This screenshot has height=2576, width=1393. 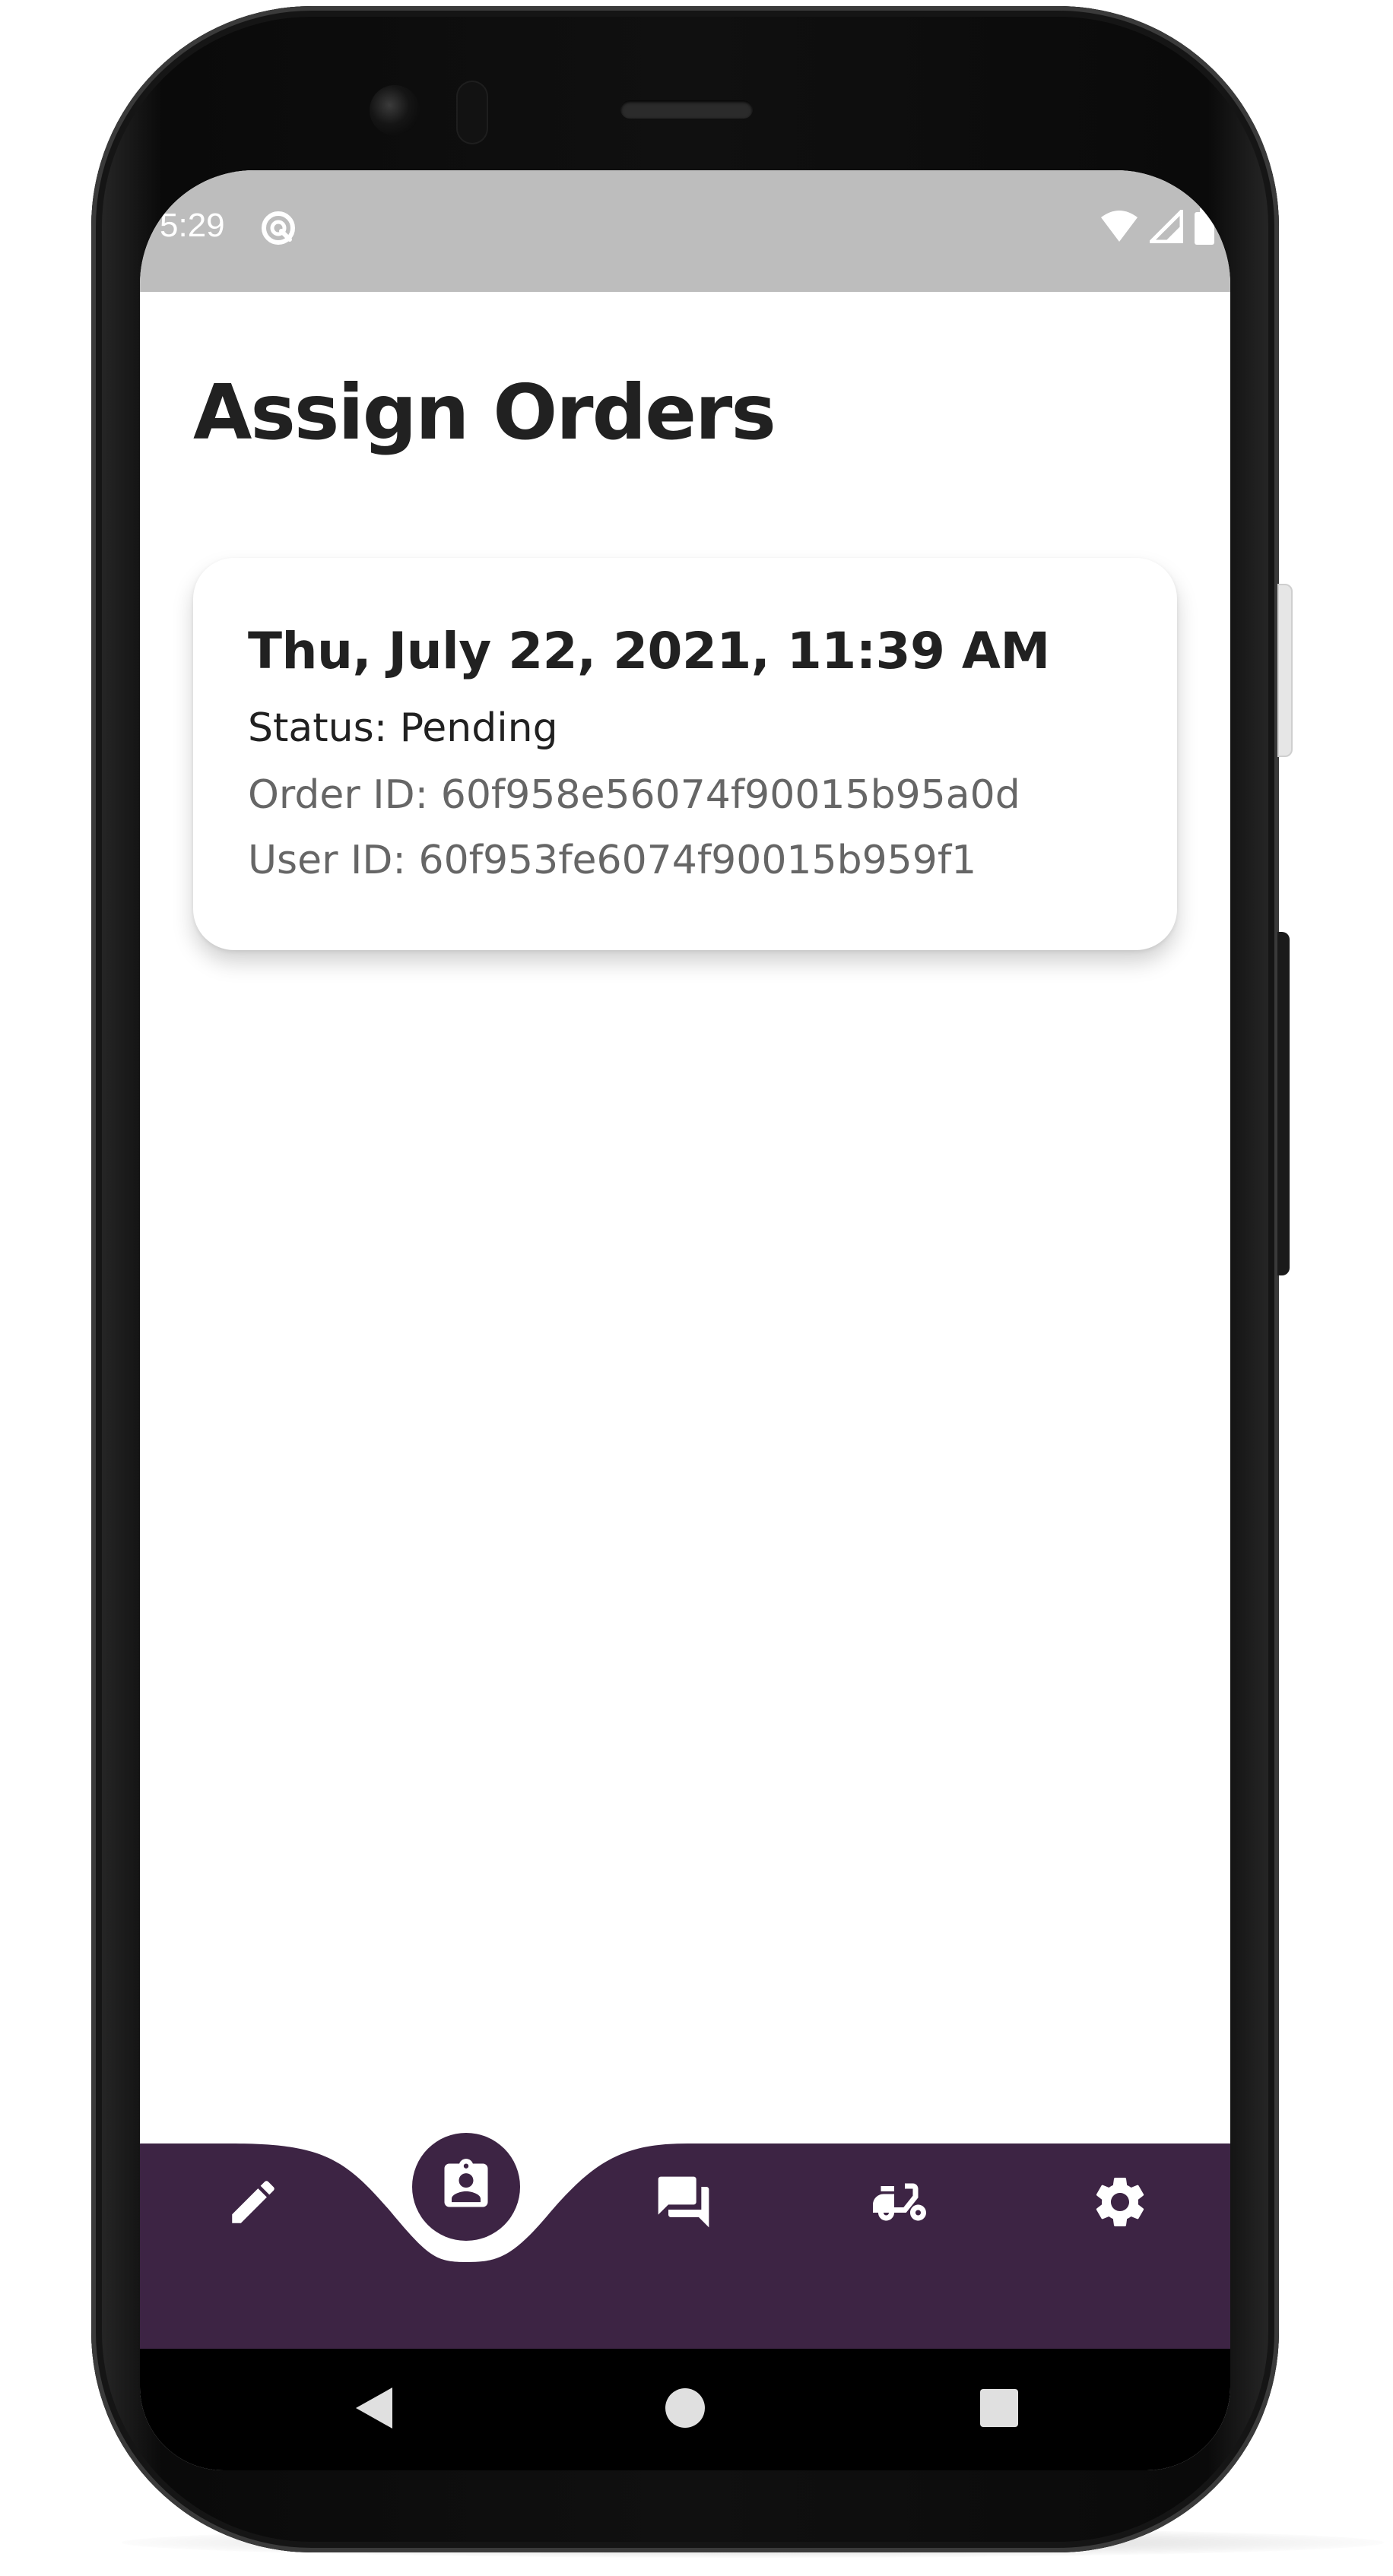 I want to click on home-circle-icon, so click(x=685, y=2409).